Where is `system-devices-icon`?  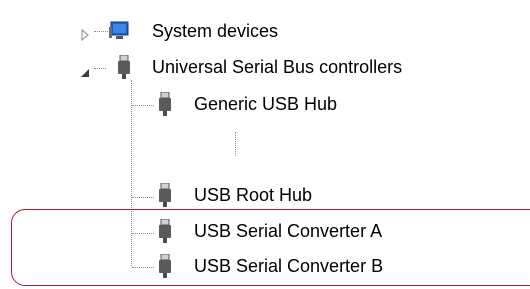 system-devices-icon is located at coordinates (119, 33).